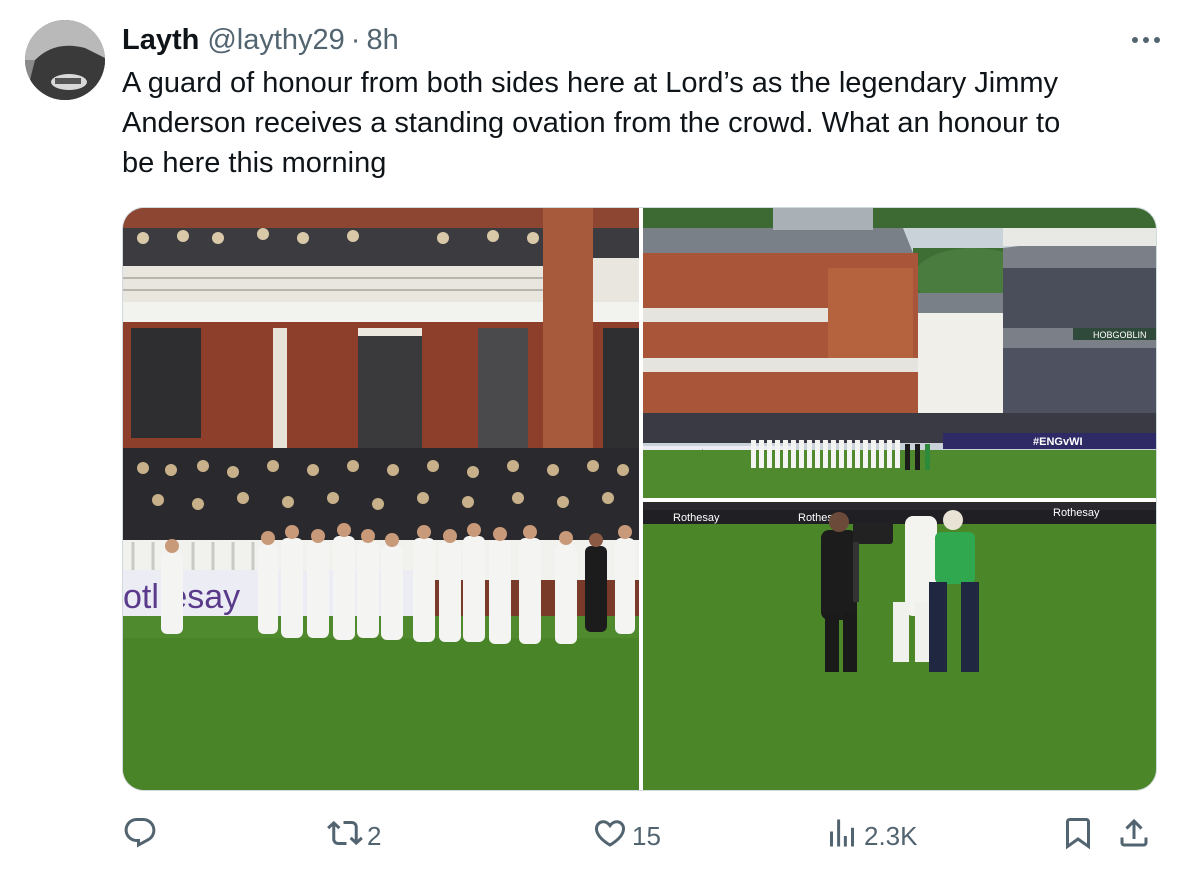  Describe the element at coordinates (275, 40) in the screenshot. I see `author-handle: @laythy29` at that location.